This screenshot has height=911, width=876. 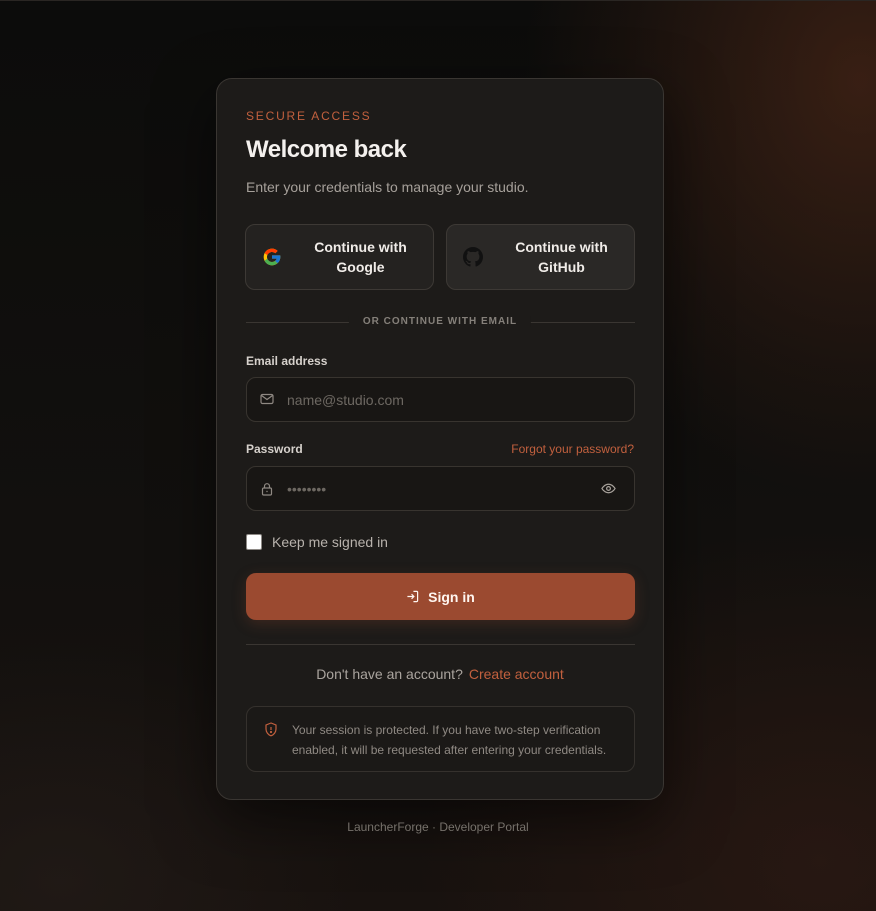 I want to click on github-icon, so click(x=473, y=257).